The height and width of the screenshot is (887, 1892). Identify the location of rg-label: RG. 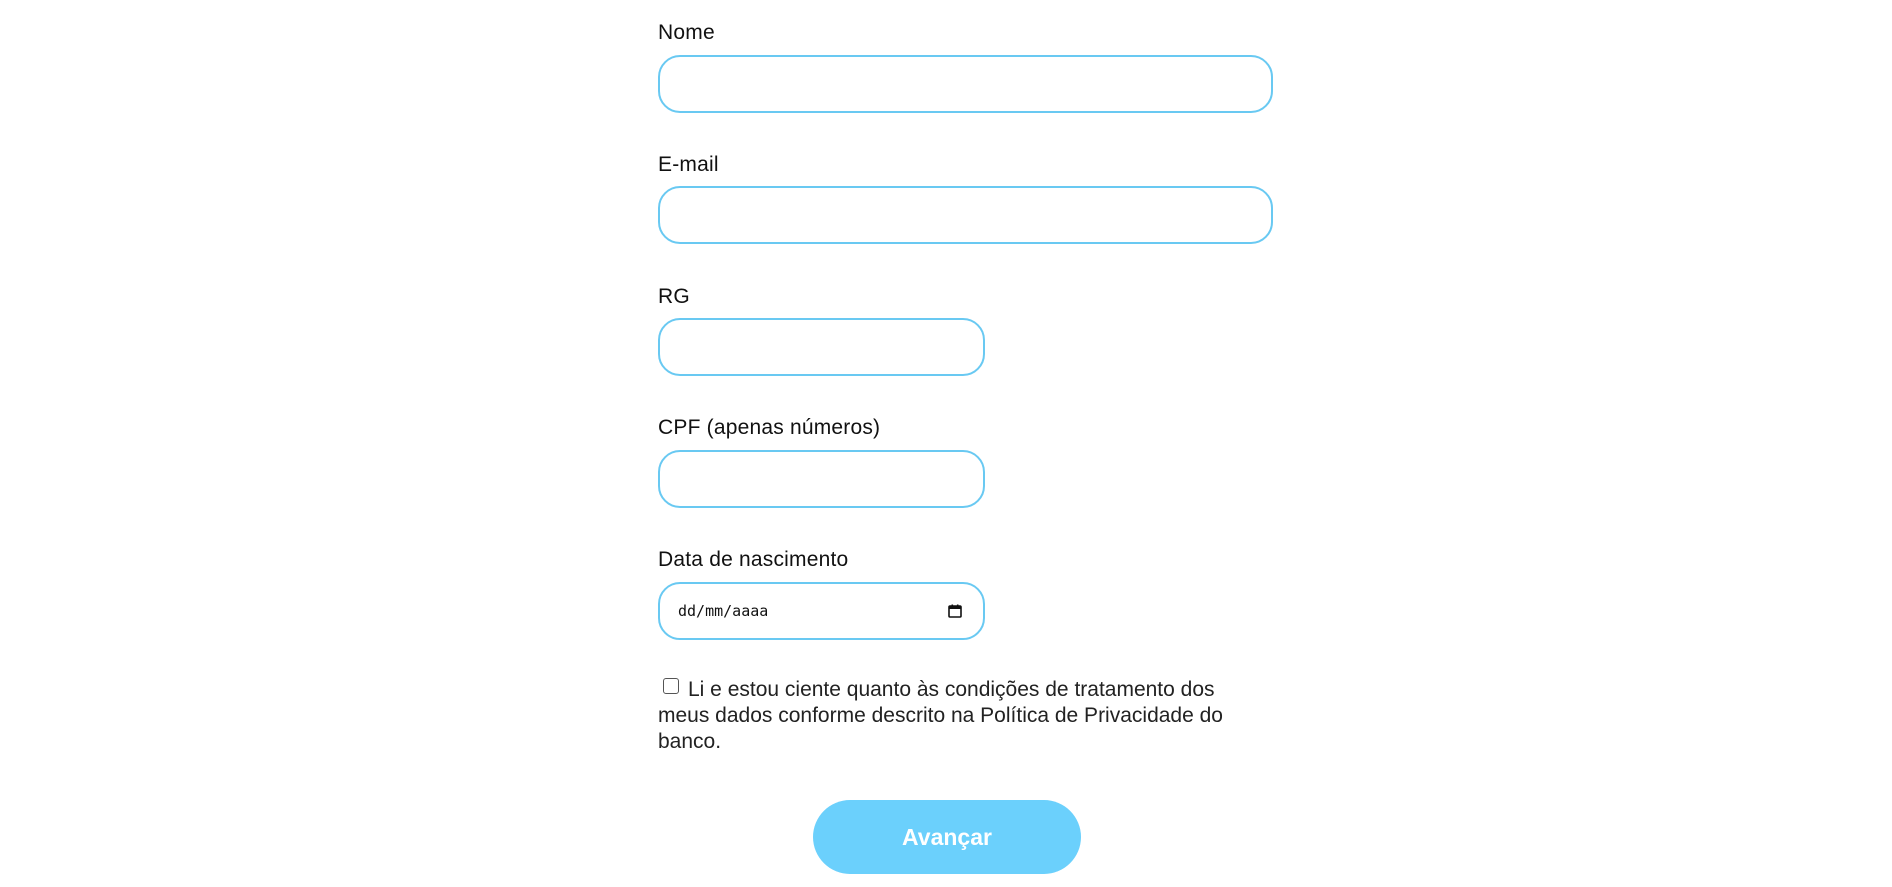
(674, 296).